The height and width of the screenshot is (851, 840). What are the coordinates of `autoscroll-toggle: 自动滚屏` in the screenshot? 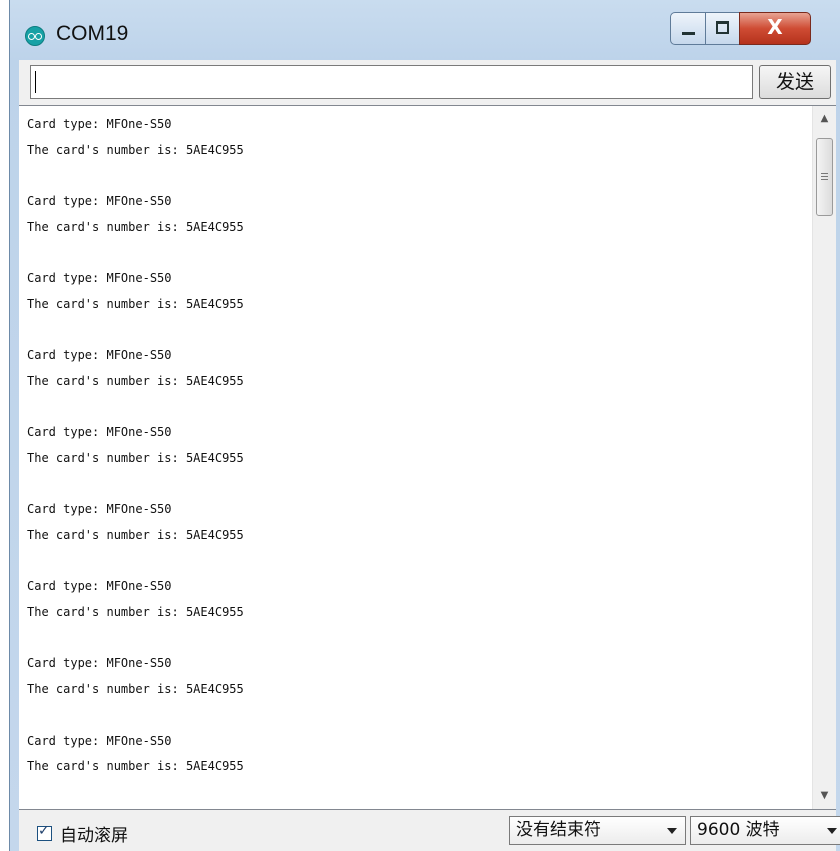 It's located at (82, 834).